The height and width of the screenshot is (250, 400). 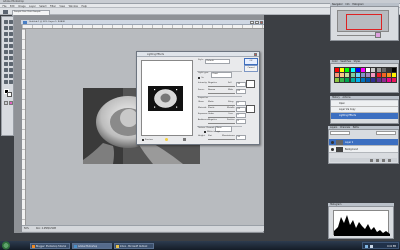 I want to click on tab-history: History, so click(x=336, y=97).